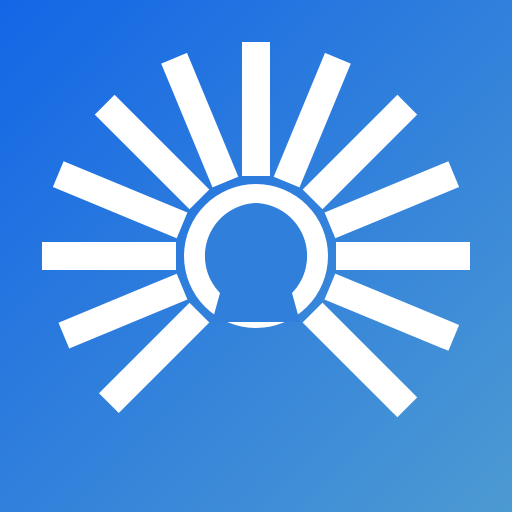 This screenshot has height=512, width=512. I want to click on keyhole-cutout, so click(256, 262).